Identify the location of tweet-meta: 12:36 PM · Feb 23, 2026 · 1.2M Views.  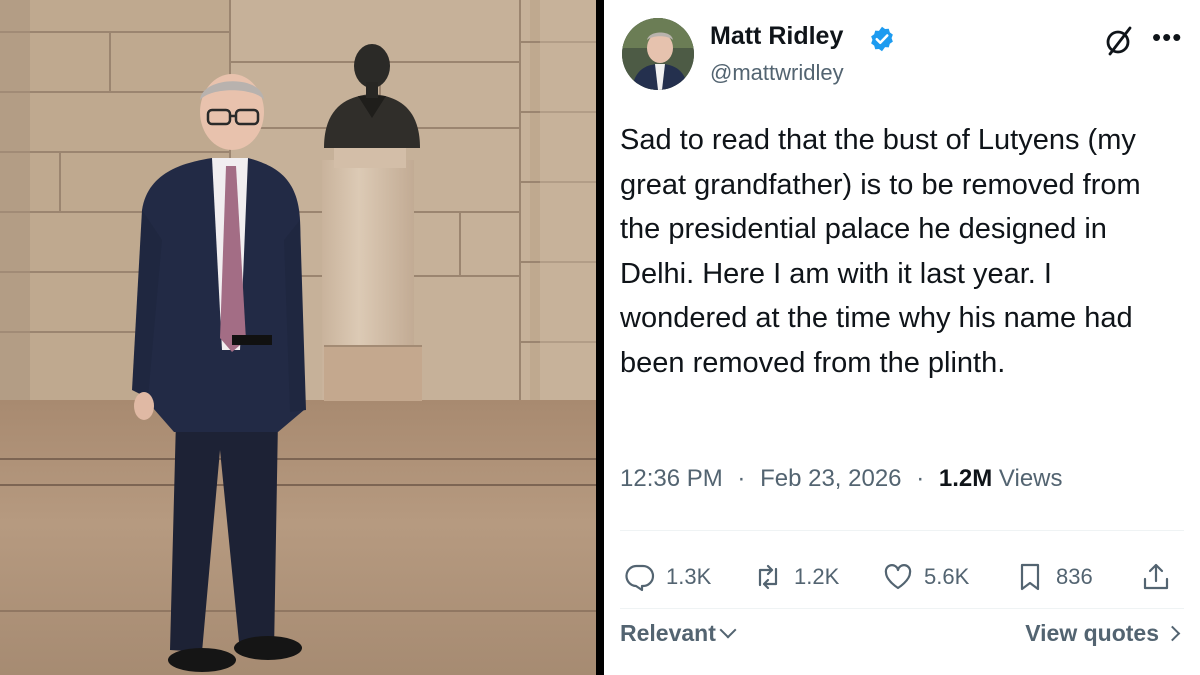
(841, 479).